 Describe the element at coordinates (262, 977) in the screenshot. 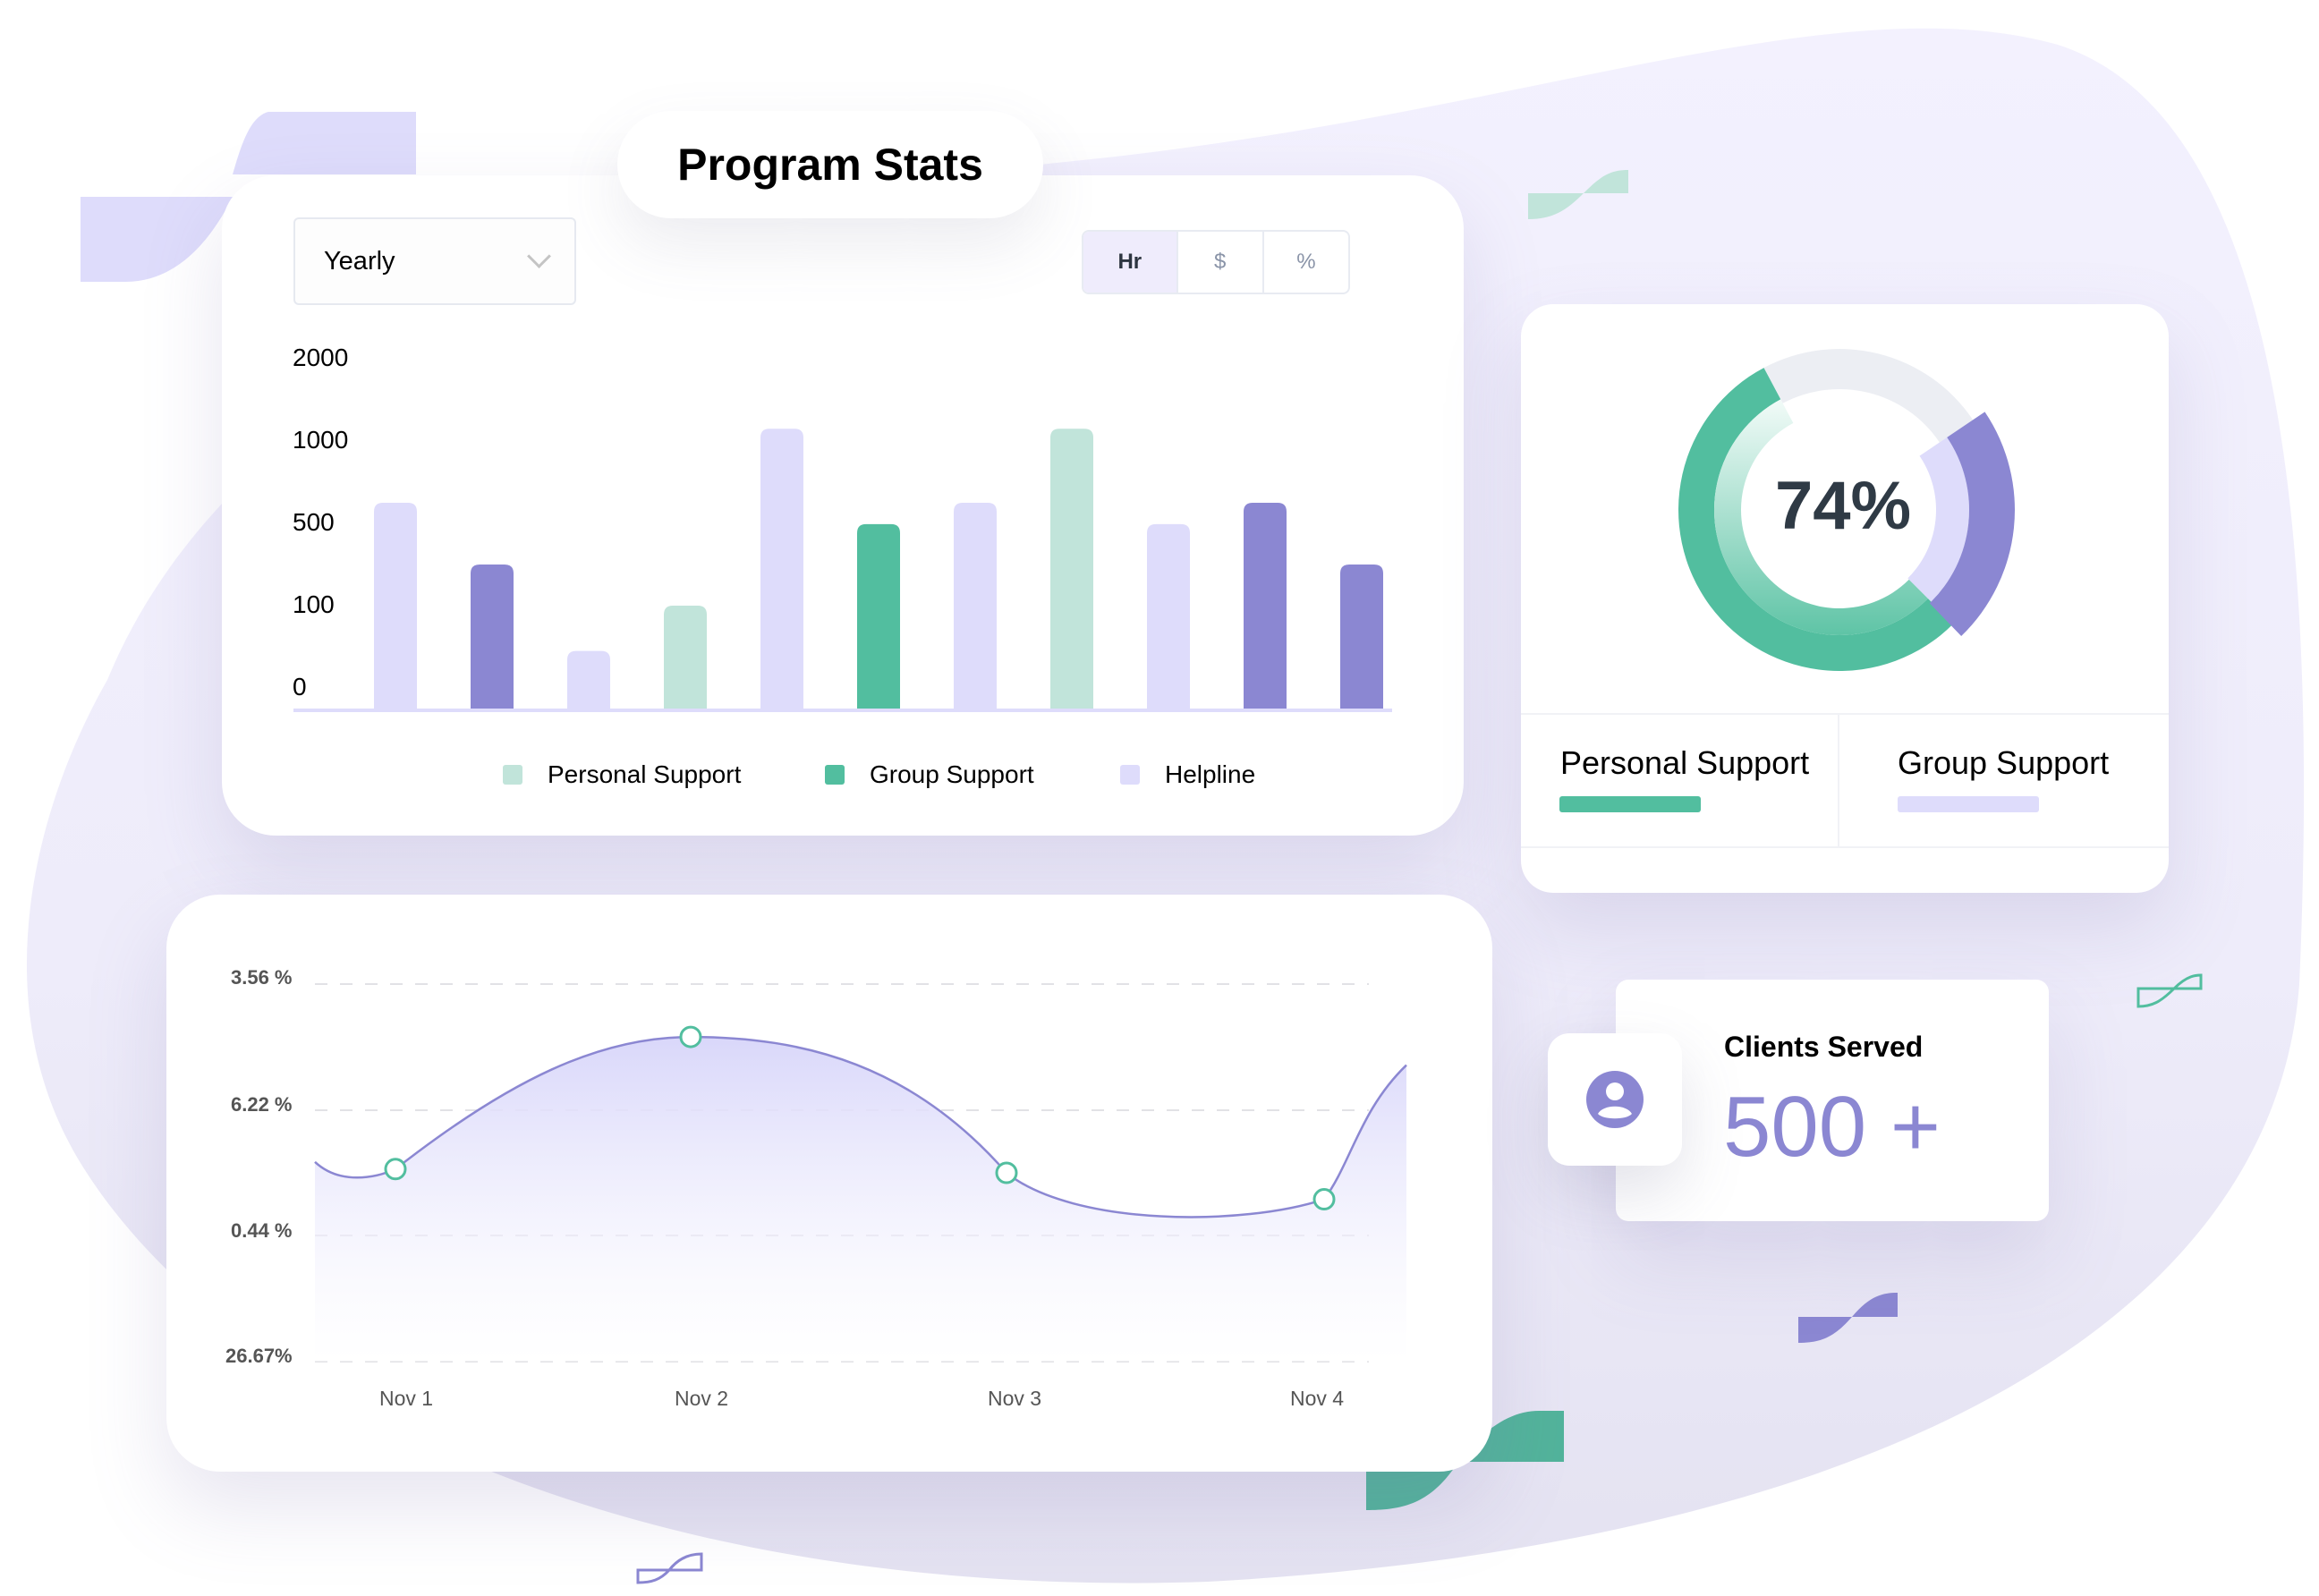

I see `y-tick-label: 3.56 %` at that location.